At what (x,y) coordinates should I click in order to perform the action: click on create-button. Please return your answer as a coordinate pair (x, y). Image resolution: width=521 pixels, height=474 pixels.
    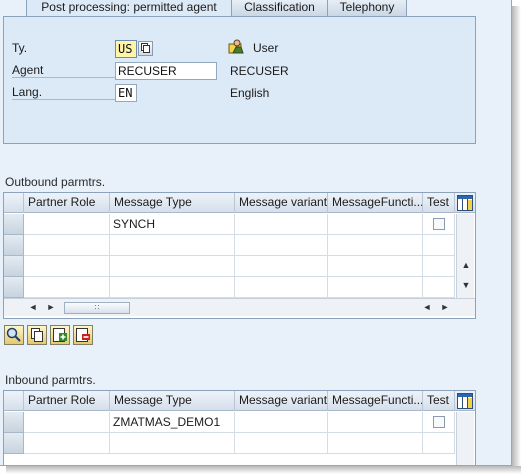
    Looking at the image, I should click on (60, 335).